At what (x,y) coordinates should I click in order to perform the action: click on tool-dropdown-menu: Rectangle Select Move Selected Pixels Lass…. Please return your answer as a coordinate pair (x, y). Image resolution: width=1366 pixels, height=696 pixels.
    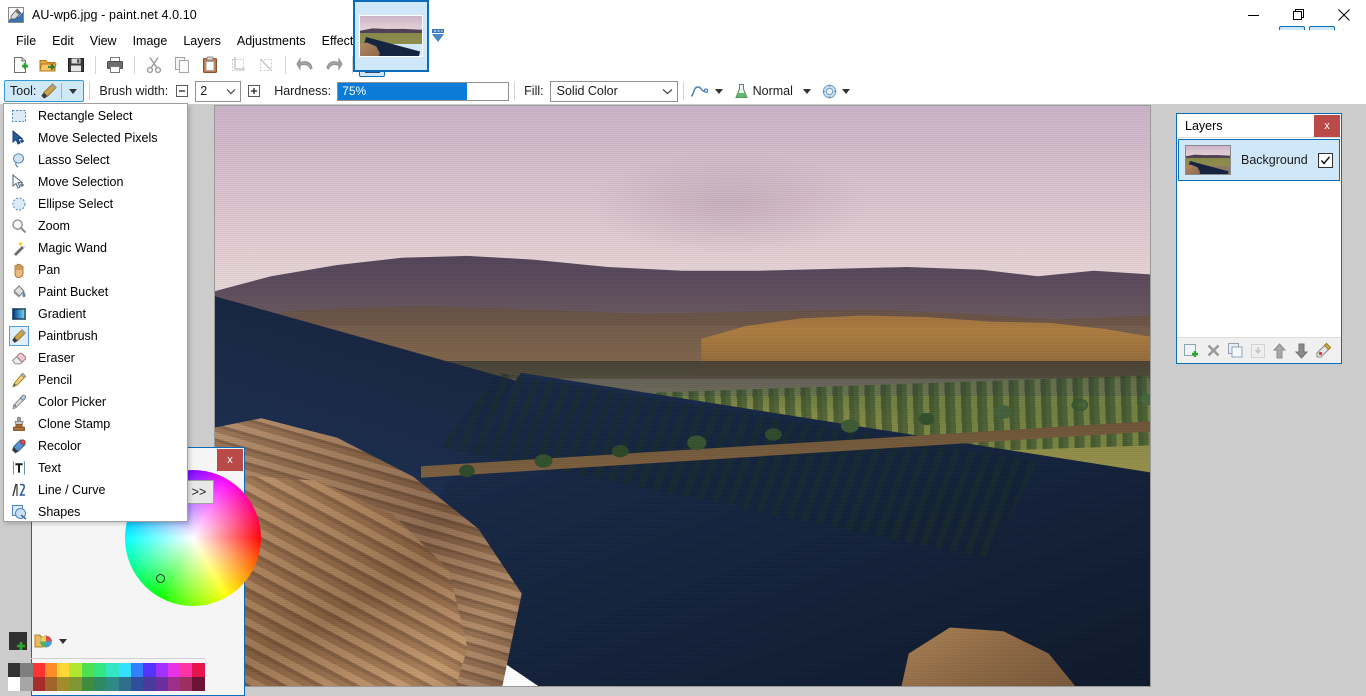
    Looking at the image, I should click on (95, 312).